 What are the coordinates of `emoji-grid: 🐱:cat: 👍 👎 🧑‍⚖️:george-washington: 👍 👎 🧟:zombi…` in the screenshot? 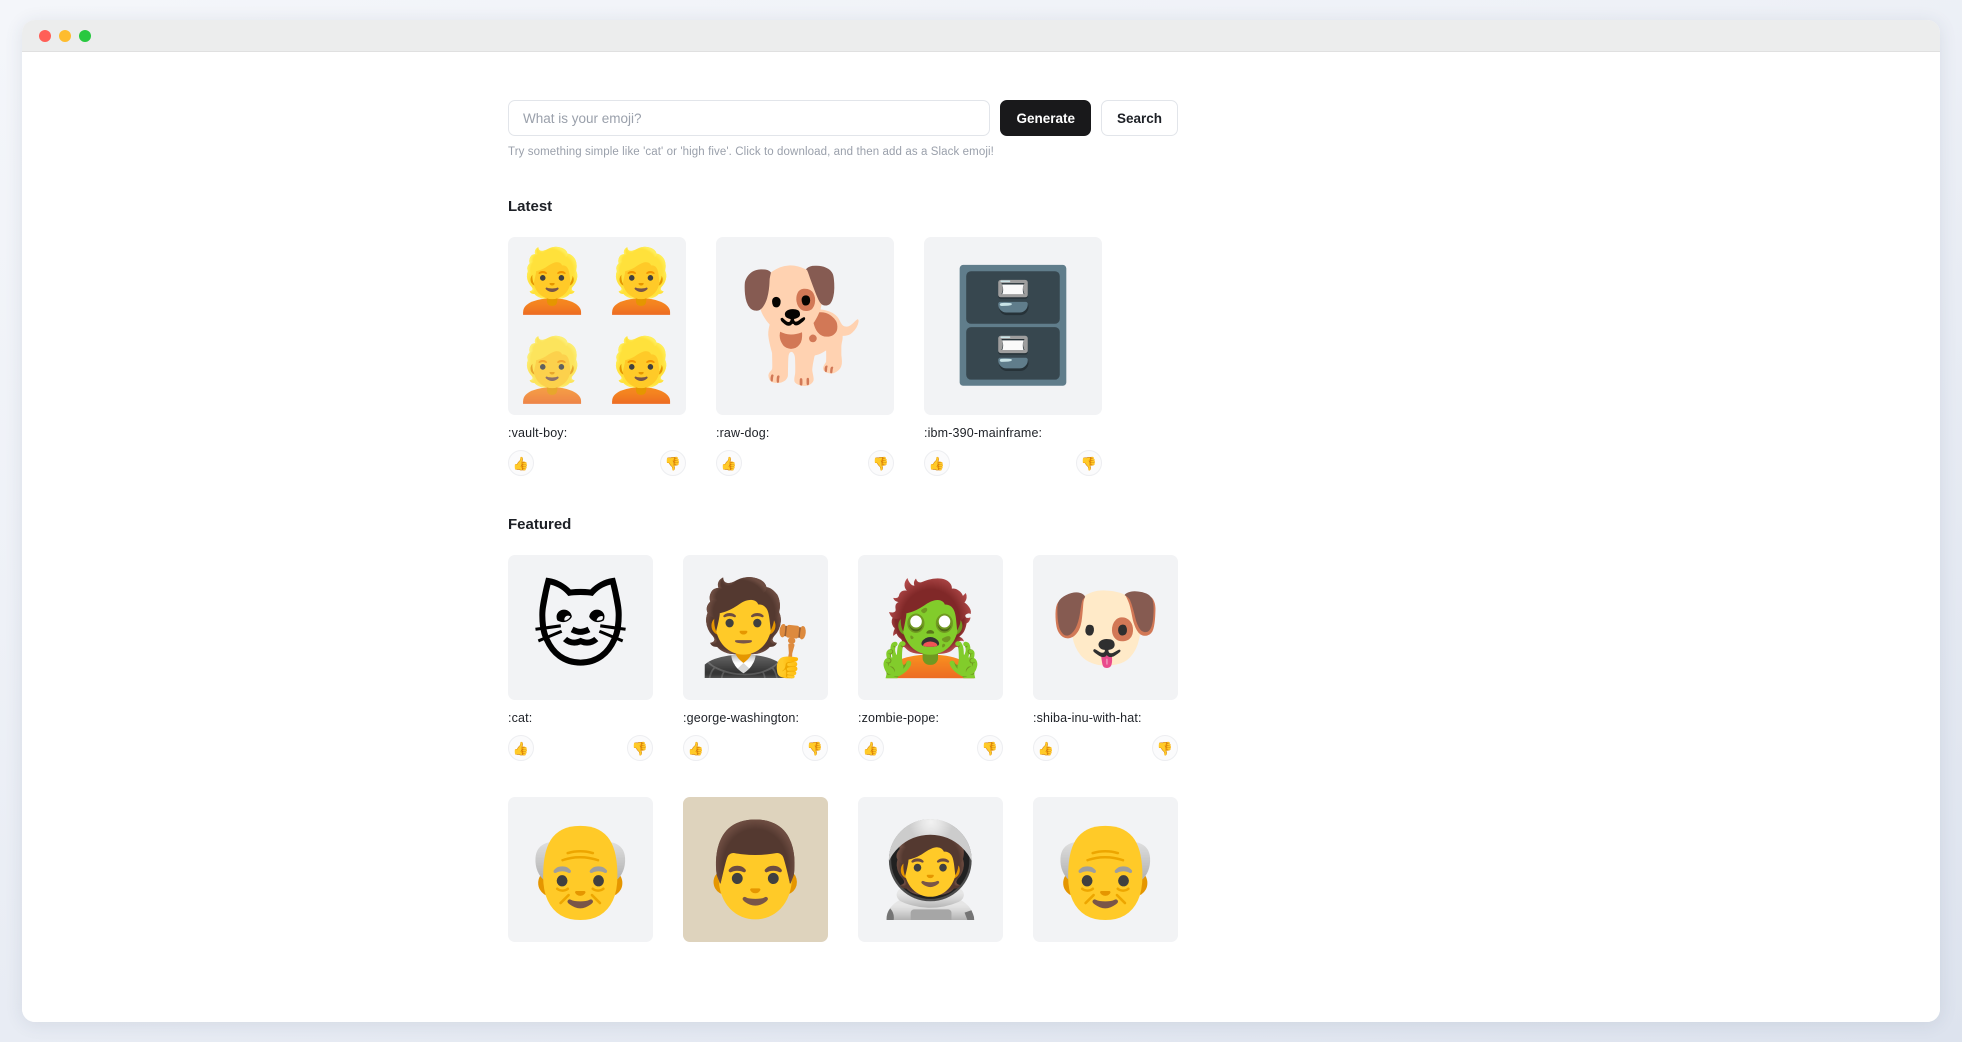 It's located at (843, 748).